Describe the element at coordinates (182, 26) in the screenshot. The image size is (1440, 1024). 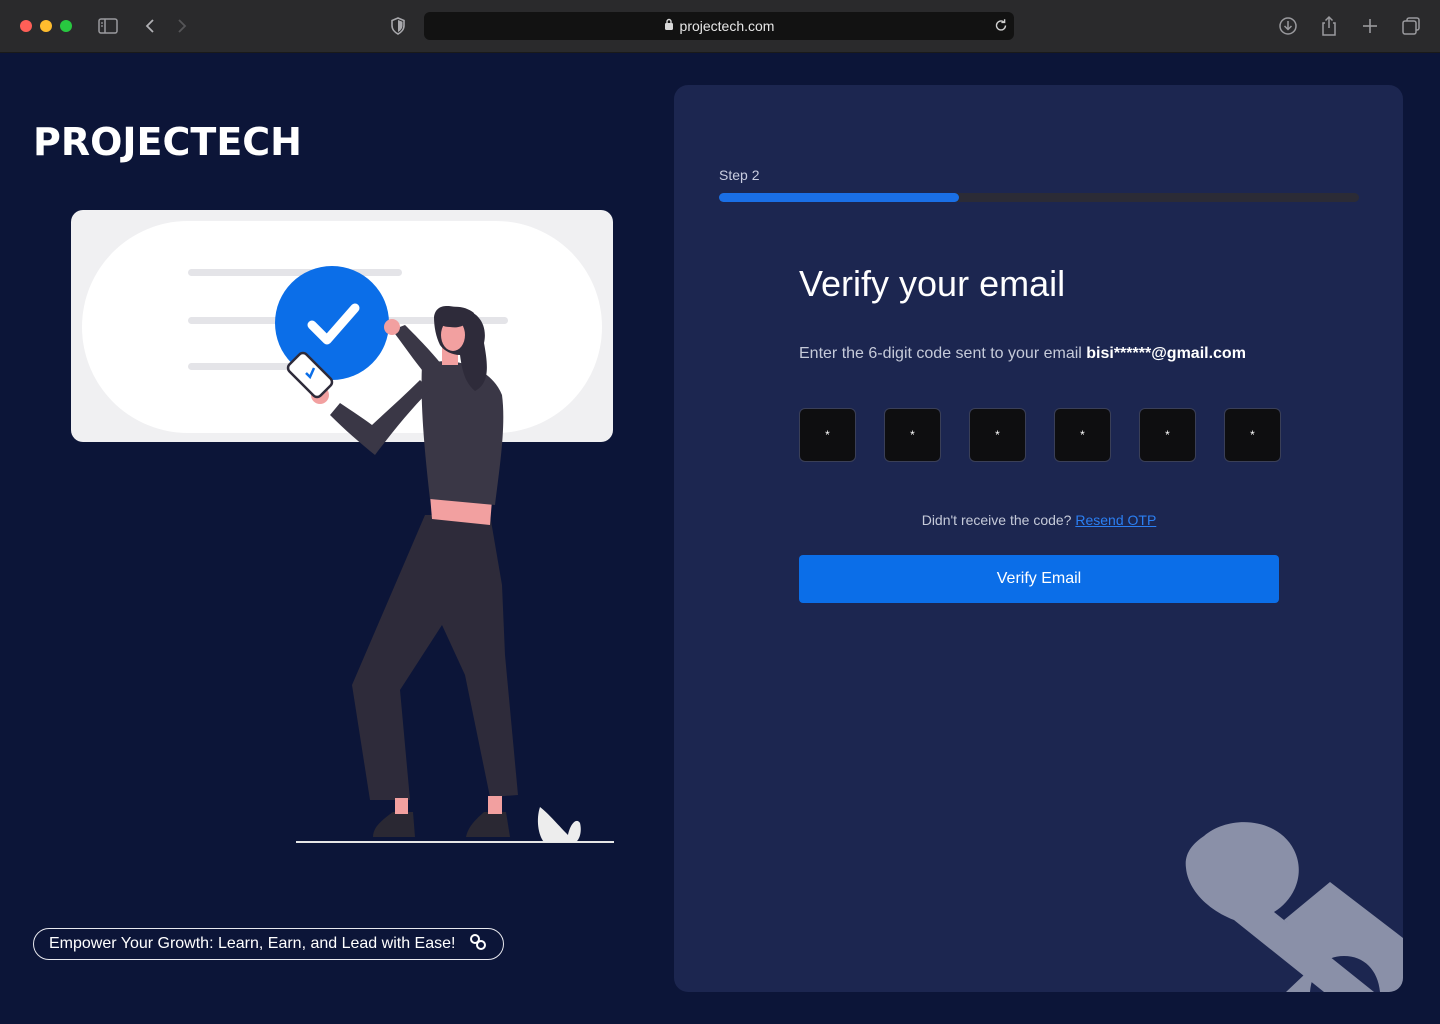
I see `chevron-right-icon` at that location.